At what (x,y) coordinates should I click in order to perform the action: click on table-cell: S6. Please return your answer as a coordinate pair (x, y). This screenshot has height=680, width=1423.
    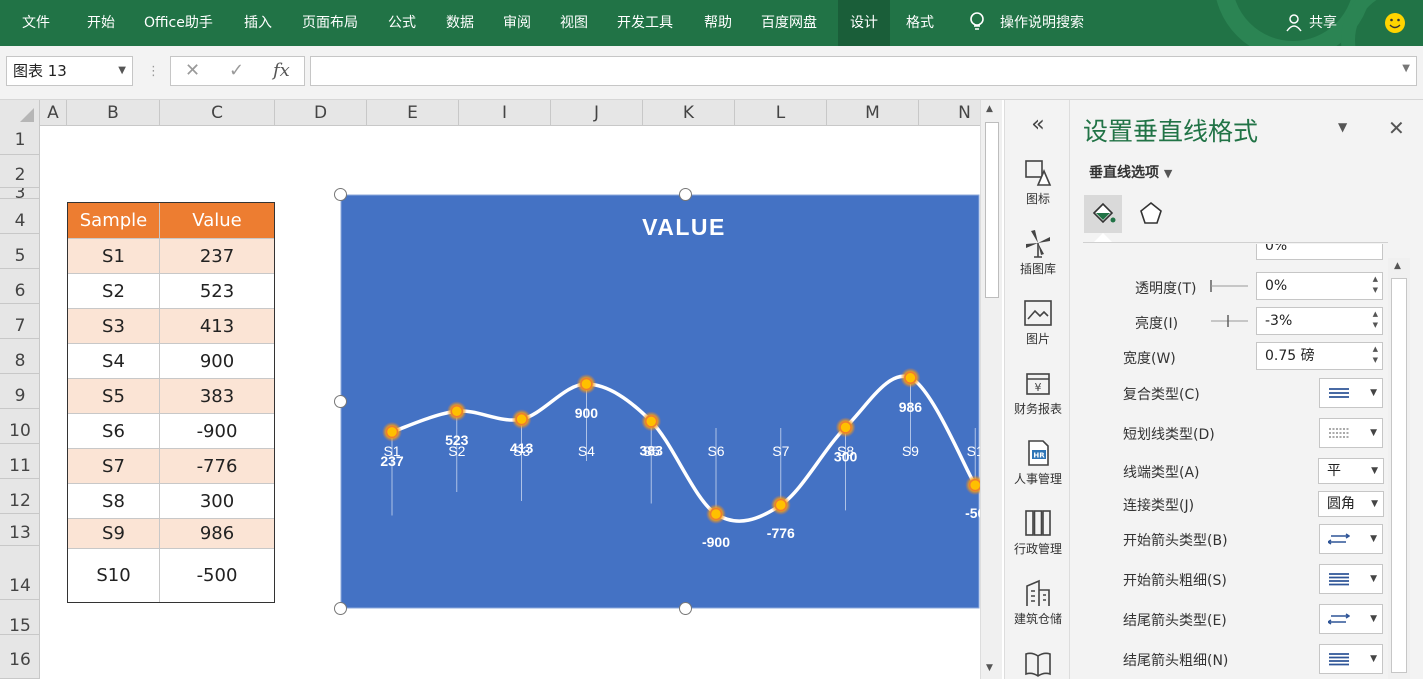
    Looking at the image, I should click on (114, 431).